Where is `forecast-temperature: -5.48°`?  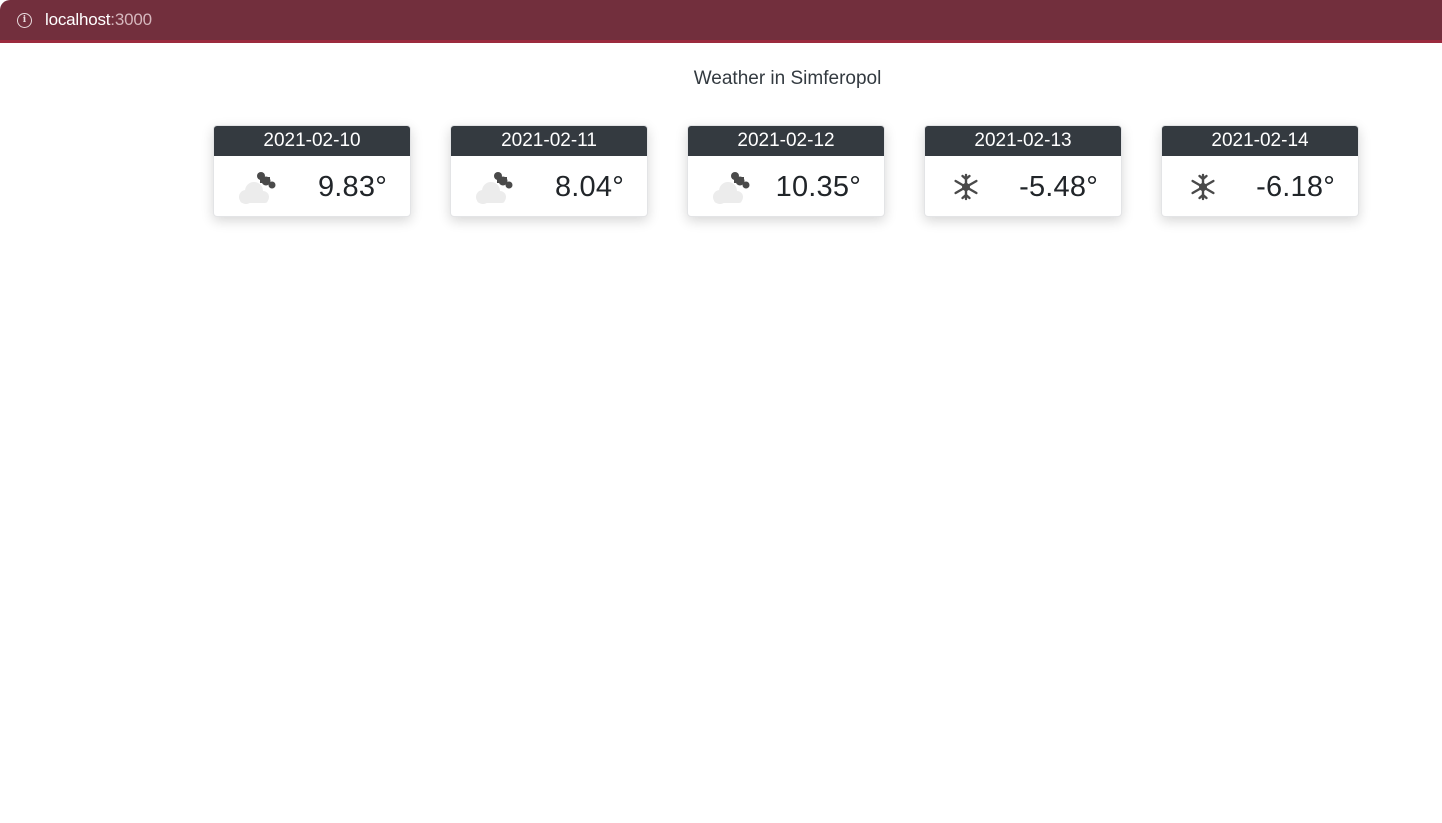 forecast-temperature: -5.48° is located at coordinates (1058, 186).